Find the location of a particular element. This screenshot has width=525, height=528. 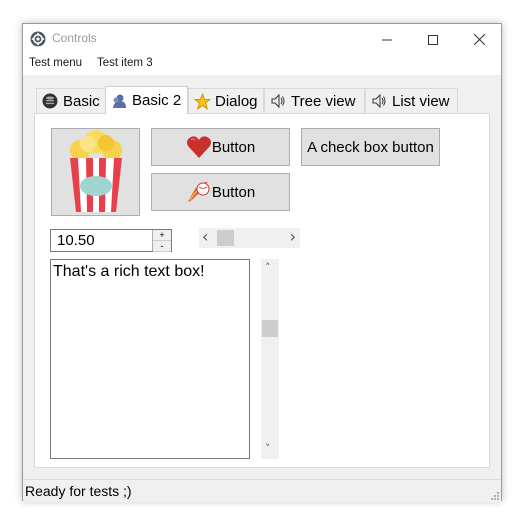

heart-button: Button is located at coordinates (220, 147).